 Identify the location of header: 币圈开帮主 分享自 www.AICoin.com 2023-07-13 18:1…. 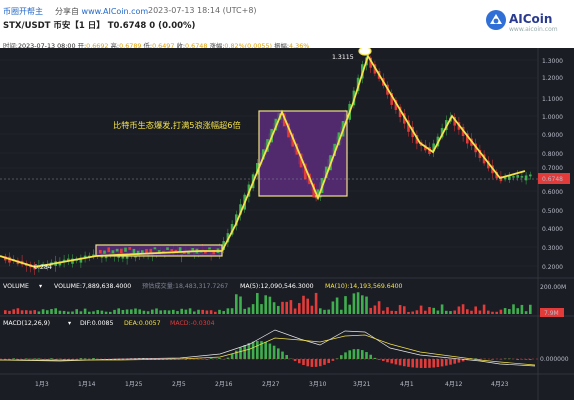
(287, 25).